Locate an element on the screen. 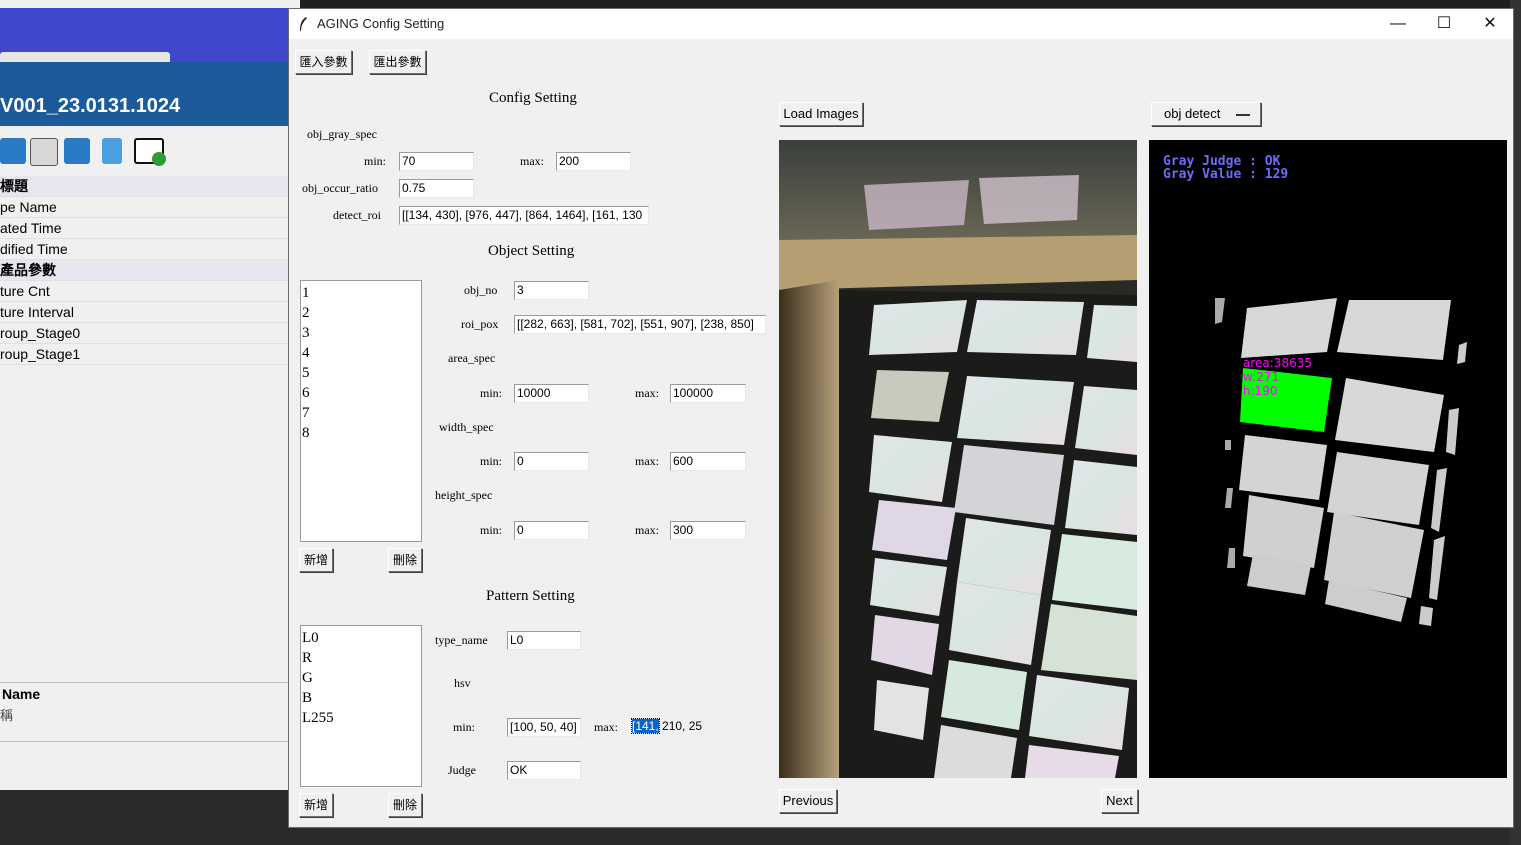 The width and height of the screenshot is (1521, 845). object-list-item: 1 is located at coordinates (361, 293).